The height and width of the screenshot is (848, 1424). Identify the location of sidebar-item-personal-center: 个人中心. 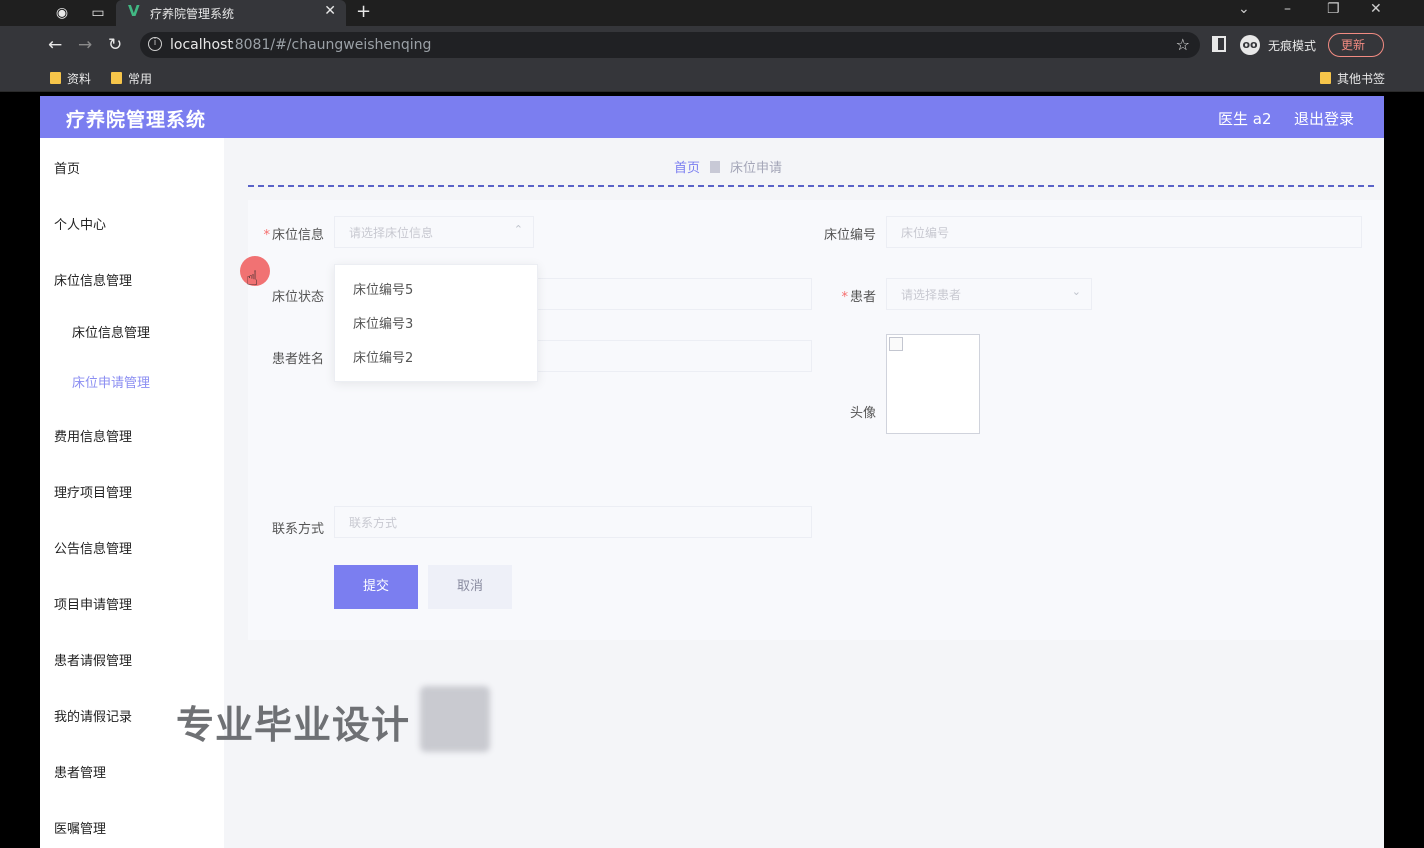
(80, 223).